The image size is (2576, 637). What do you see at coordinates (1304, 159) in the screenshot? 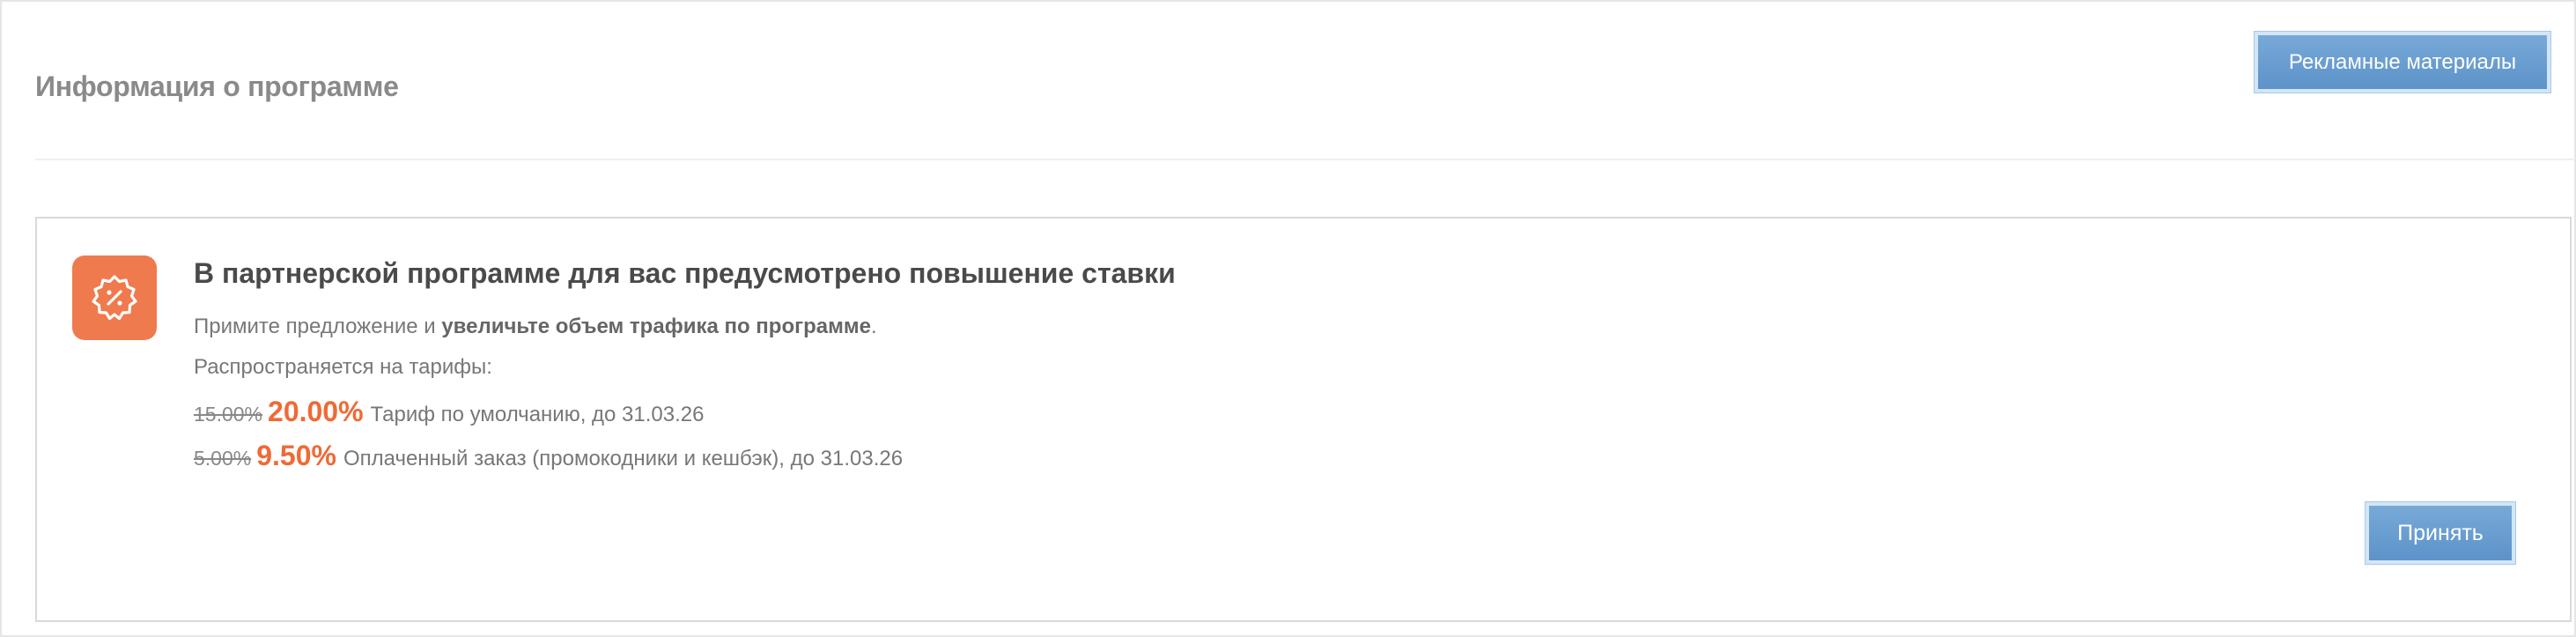
I see `header-divider` at bounding box center [1304, 159].